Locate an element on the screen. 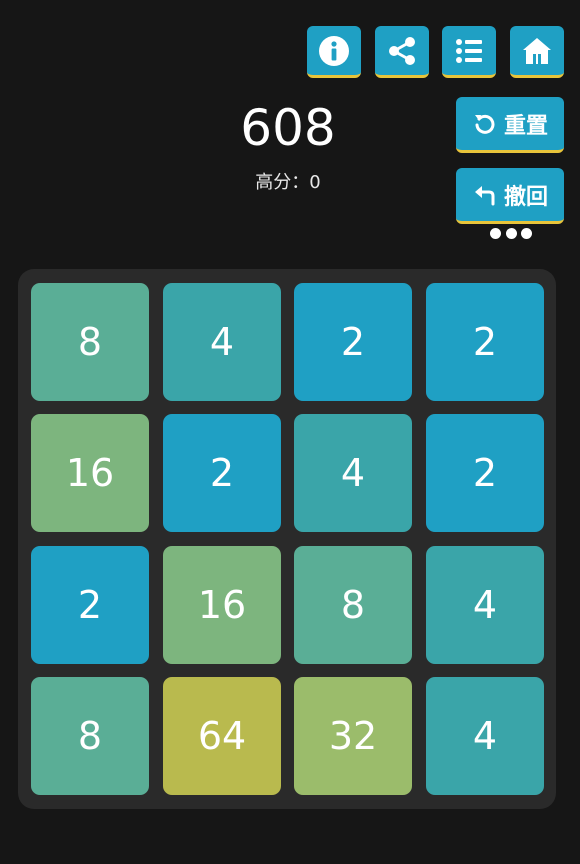 This screenshot has width=580, height=864. current-score: 608 is located at coordinates (288, 128).